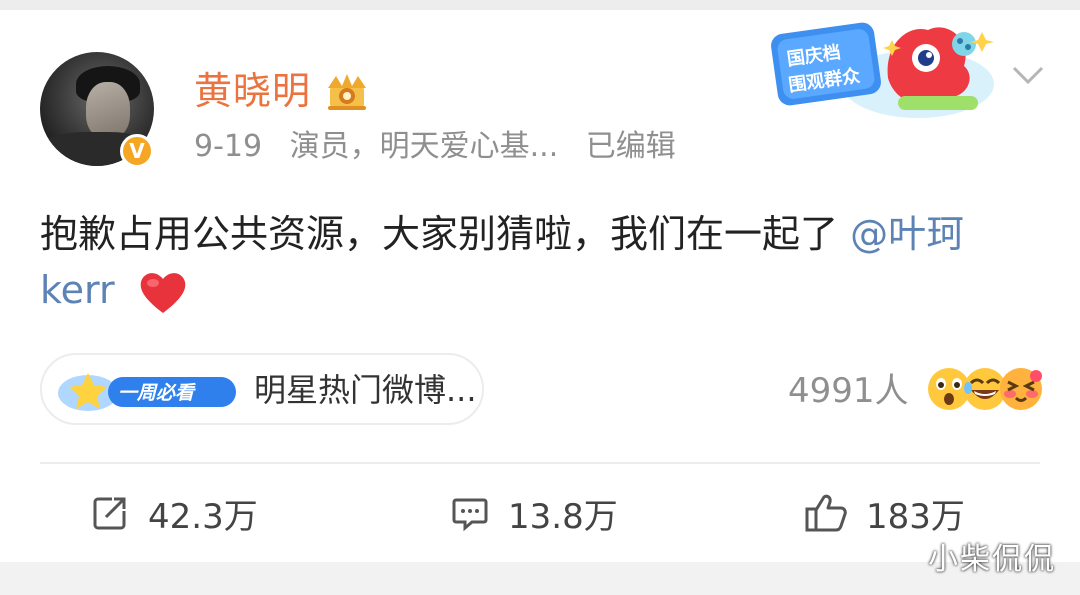  Describe the element at coordinates (228, 146) in the screenshot. I see `post-date: 9-19` at that location.